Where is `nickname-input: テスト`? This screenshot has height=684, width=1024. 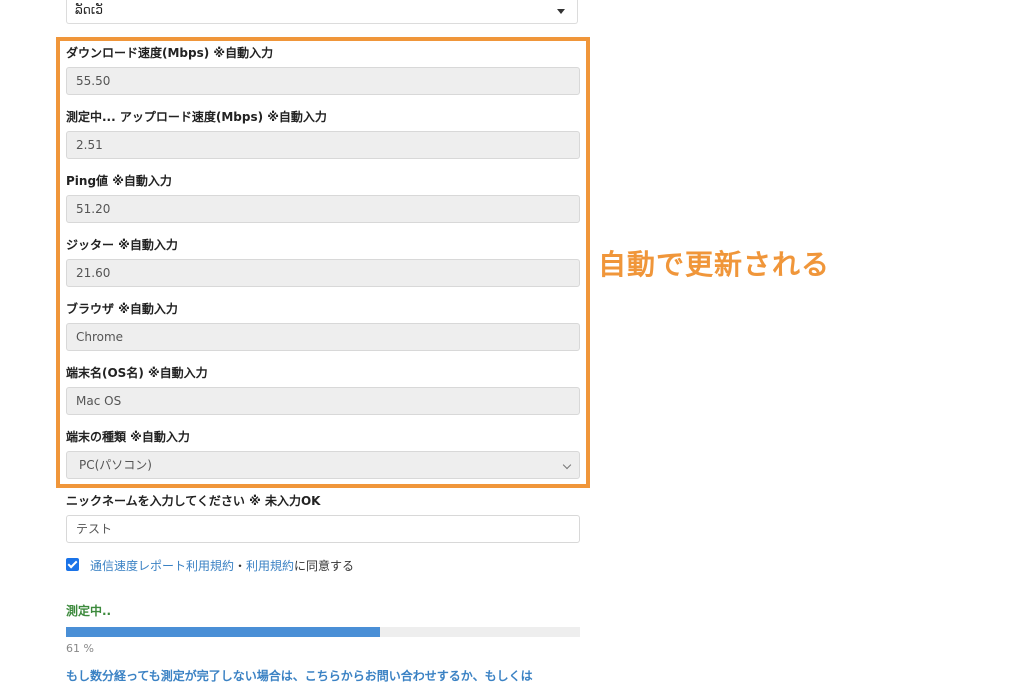 nickname-input: テスト is located at coordinates (323, 529).